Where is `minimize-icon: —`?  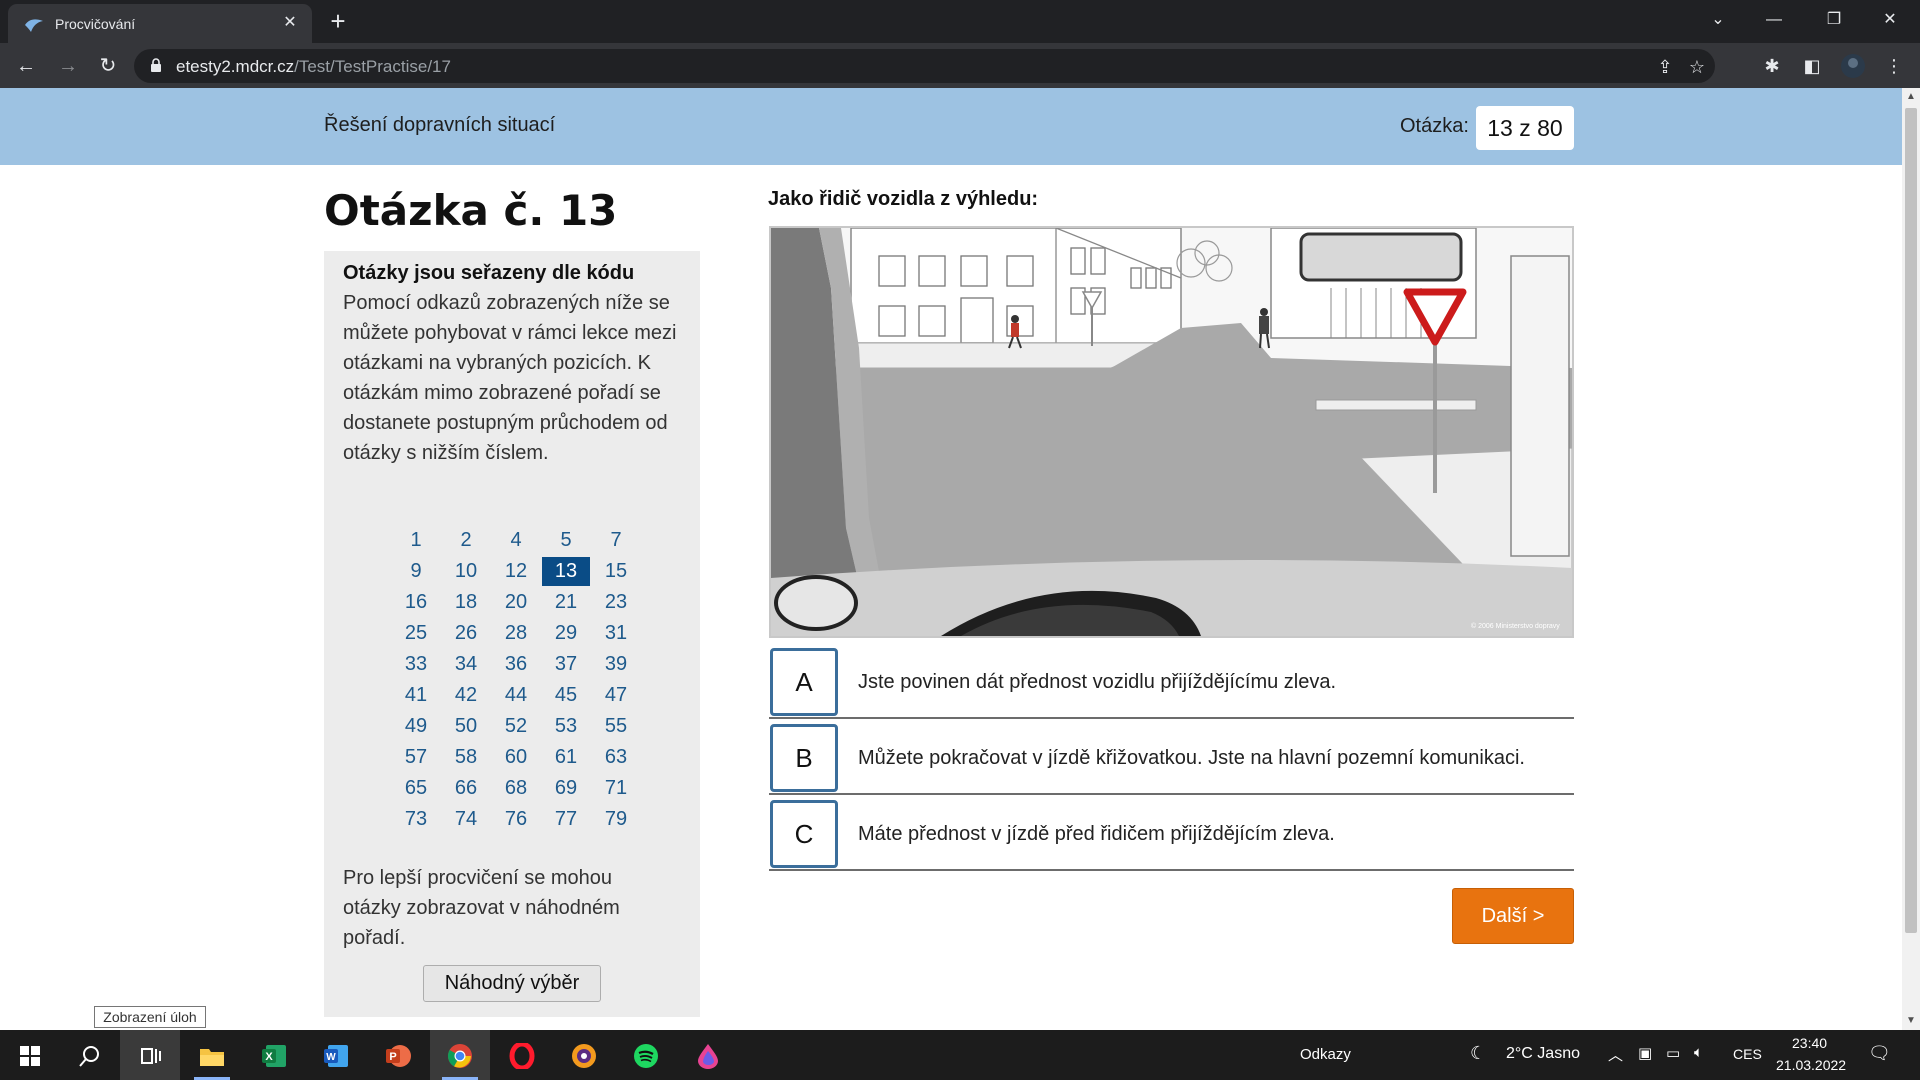
minimize-icon: — is located at coordinates (1774, 20).